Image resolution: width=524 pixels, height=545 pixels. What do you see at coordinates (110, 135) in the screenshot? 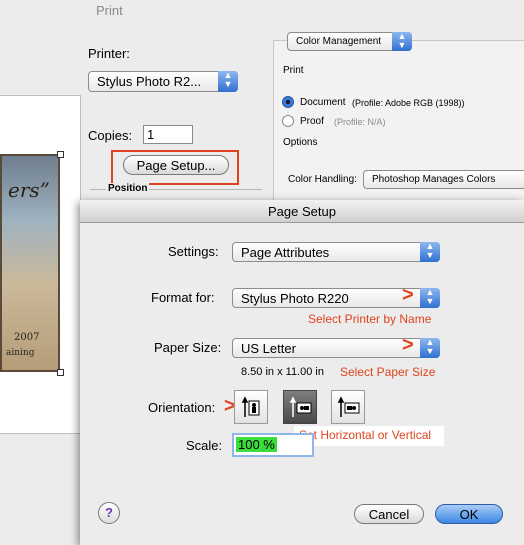
I see `copies-label: Copies:` at bounding box center [110, 135].